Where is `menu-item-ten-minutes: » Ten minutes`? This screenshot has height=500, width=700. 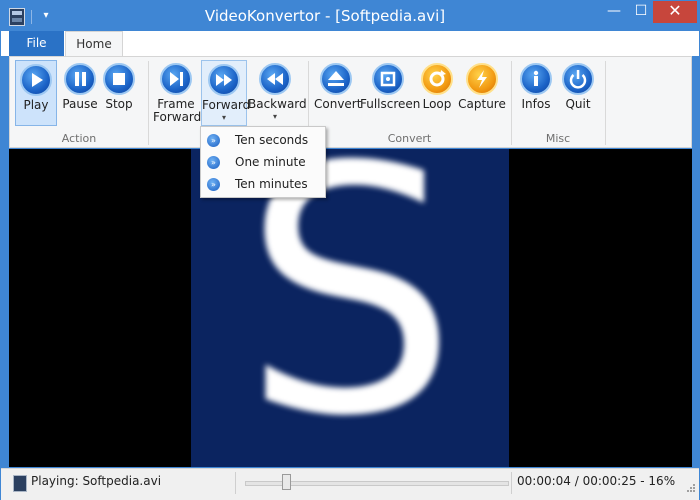
menu-item-ten-minutes: » Ten minutes is located at coordinates (263, 184).